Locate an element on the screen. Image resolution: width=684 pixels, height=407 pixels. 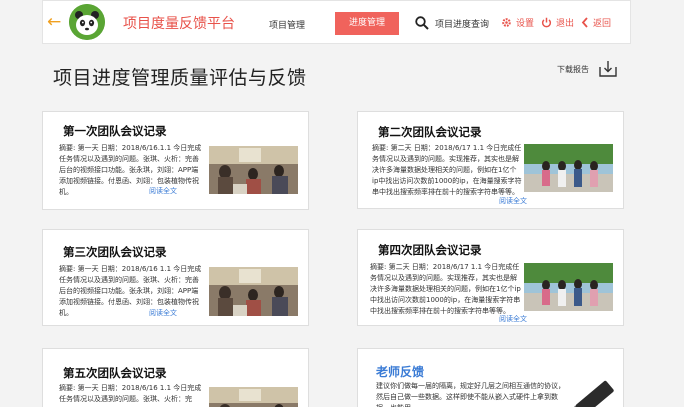
card-title: 第一次团队会议记录 is located at coordinates (115, 131).